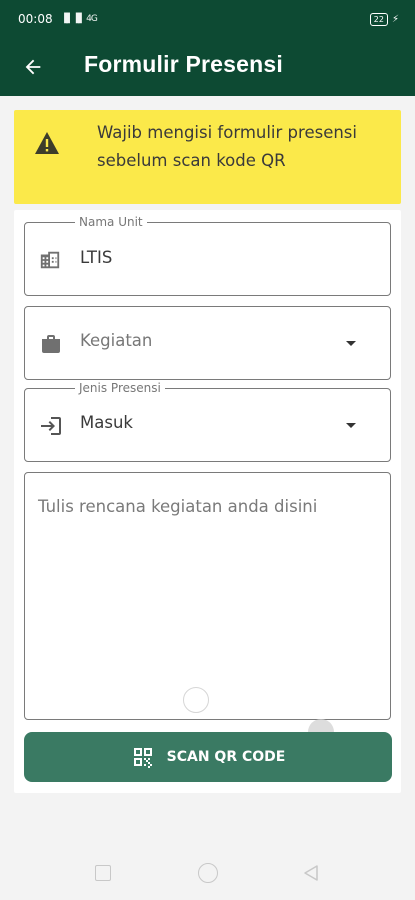 The image size is (415, 900). Describe the element at coordinates (103, 873) in the screenshot. I see `recent-apps-button` at that location.